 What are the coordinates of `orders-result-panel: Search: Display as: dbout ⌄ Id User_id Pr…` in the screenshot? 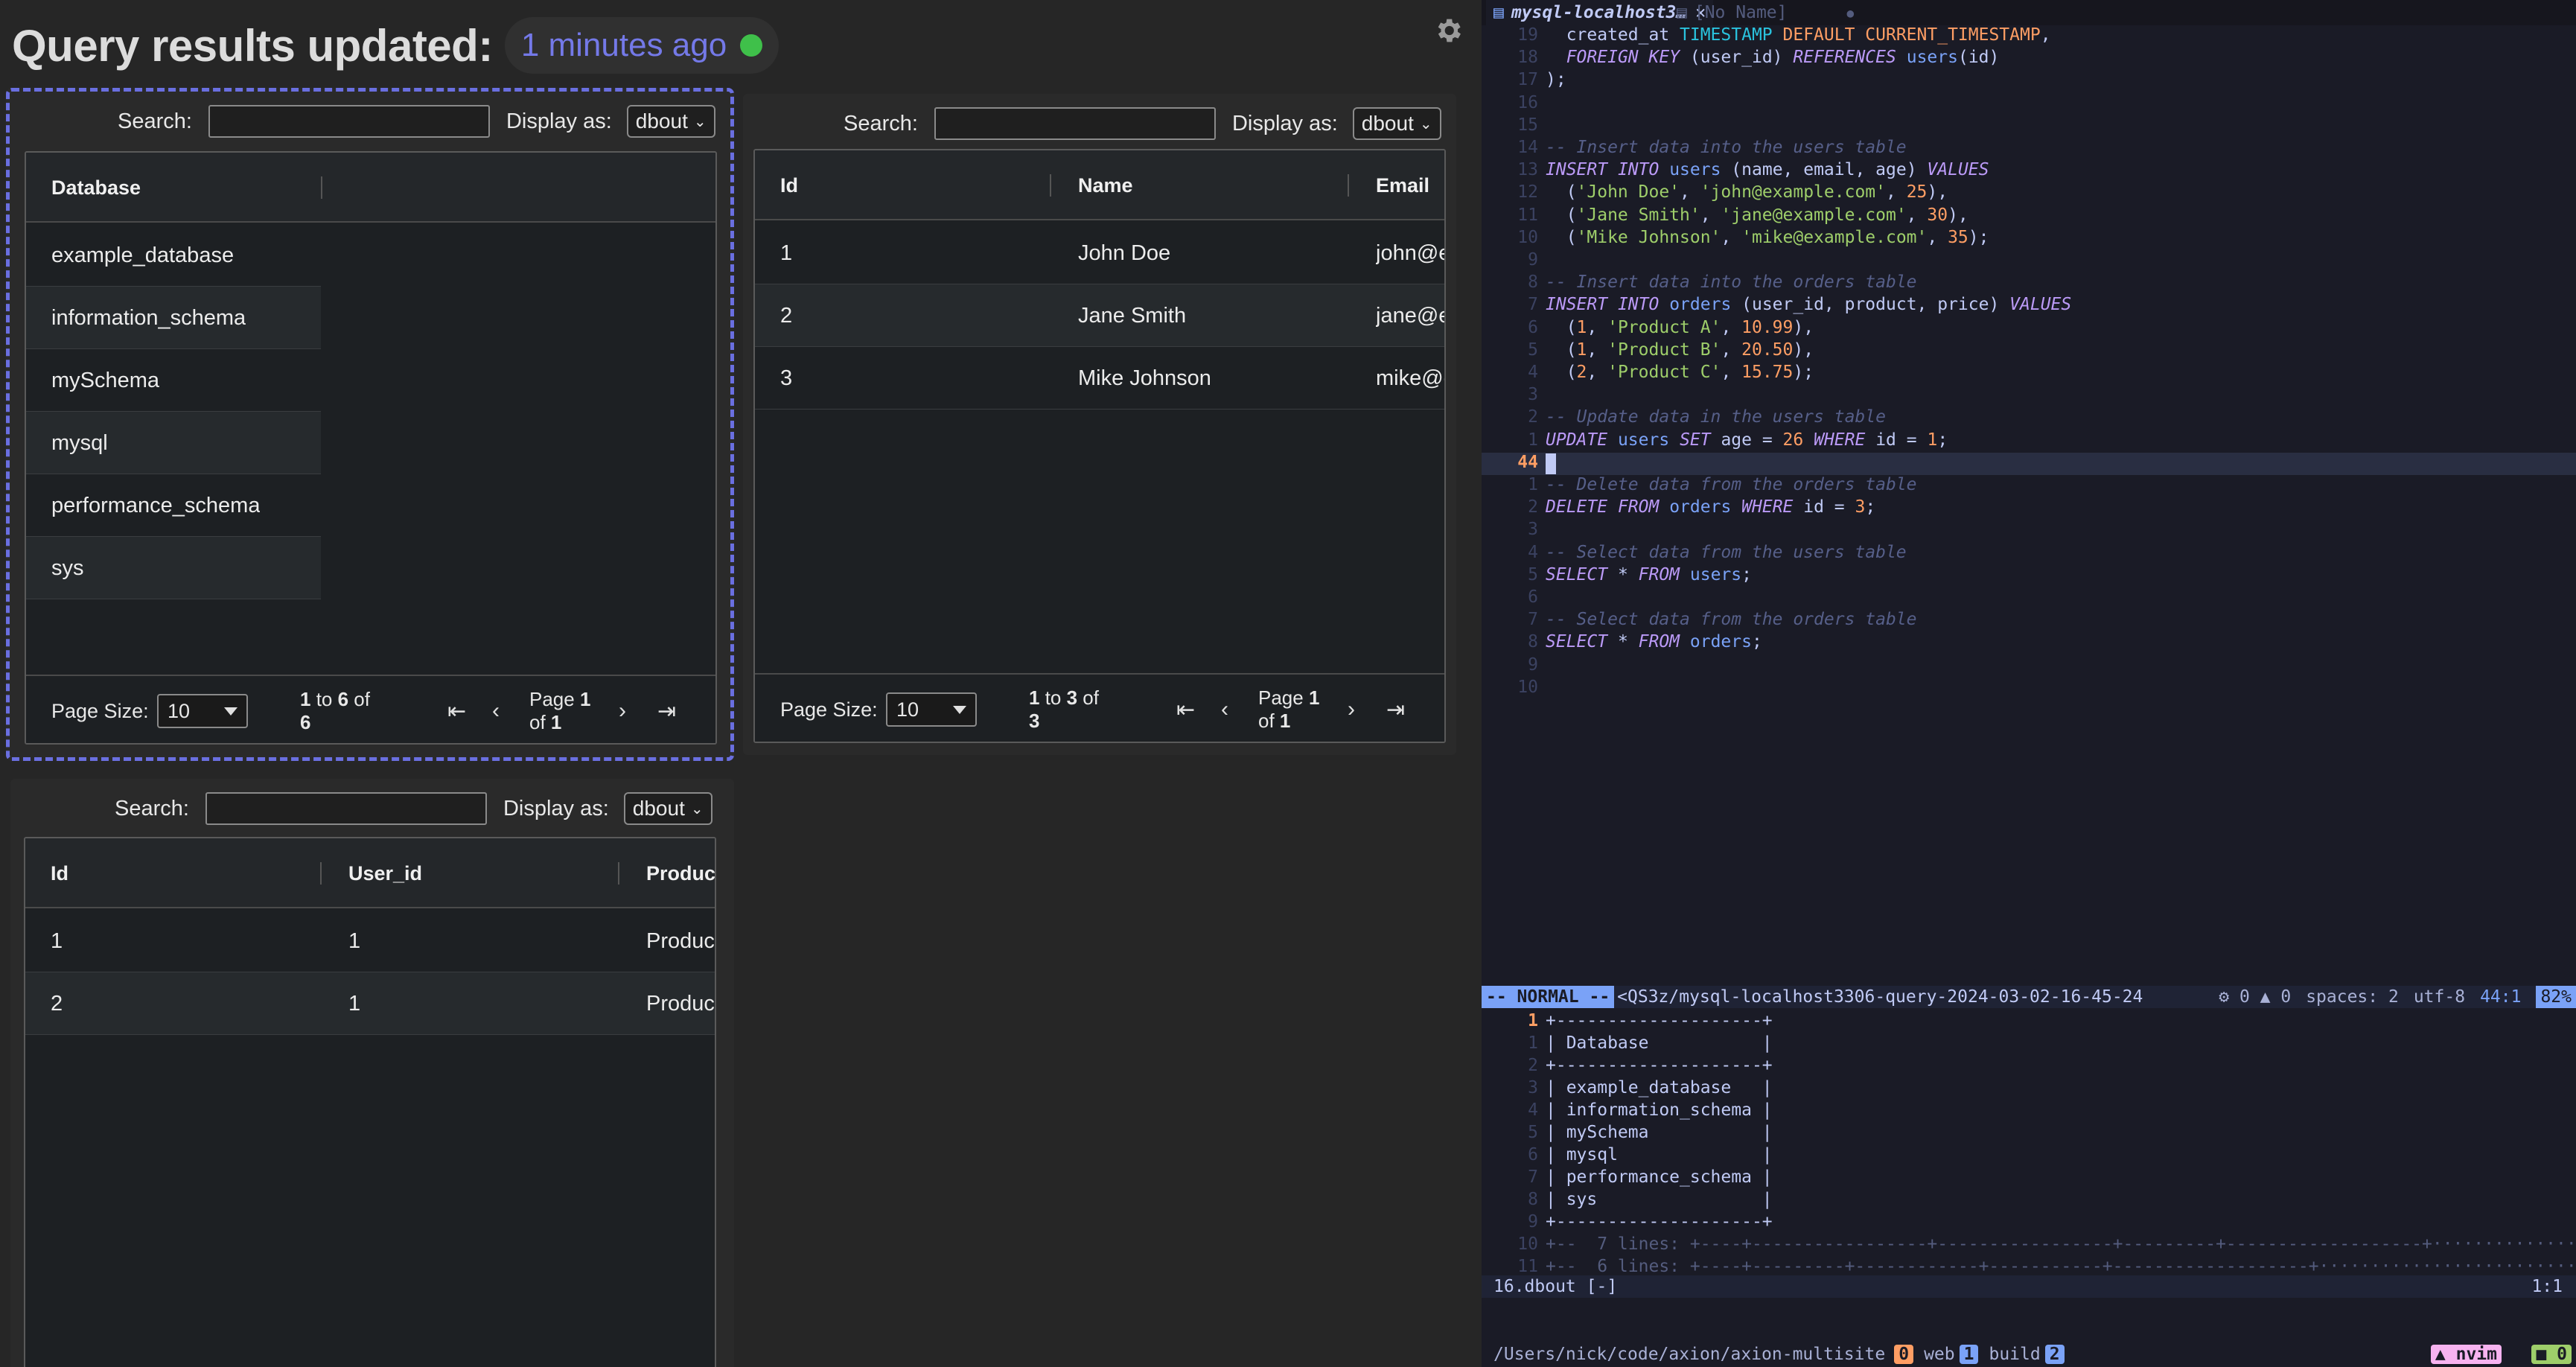 It's located at (372, 1073).